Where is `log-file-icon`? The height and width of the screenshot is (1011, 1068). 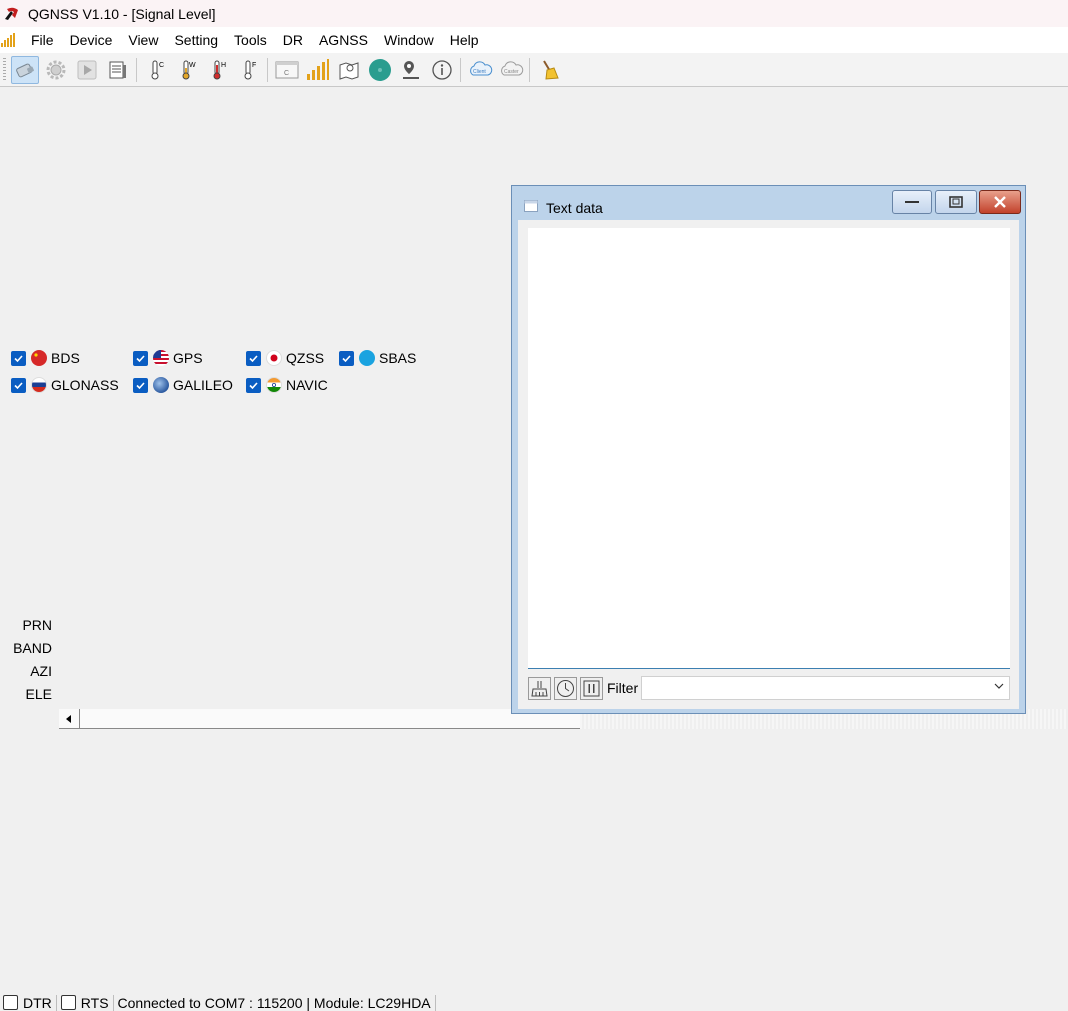 log-file-icon is located at coordinates (117, 69).